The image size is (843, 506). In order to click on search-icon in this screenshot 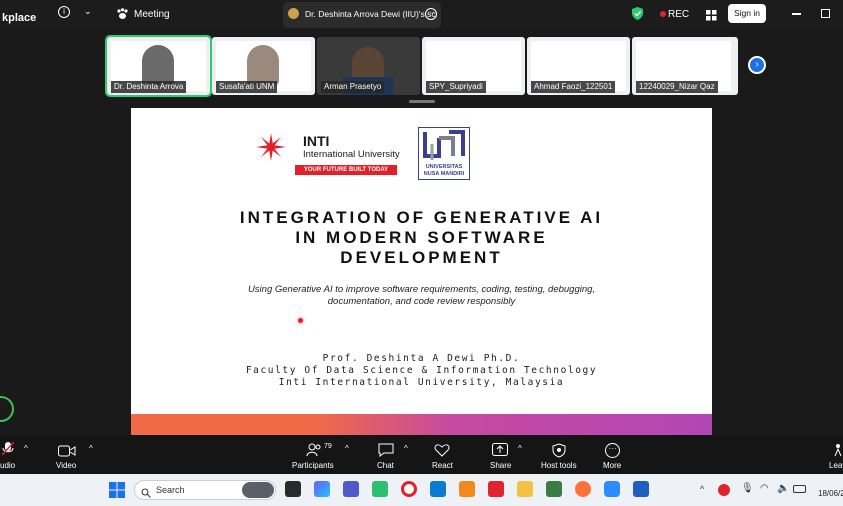, I will do `click(146, 491)`.